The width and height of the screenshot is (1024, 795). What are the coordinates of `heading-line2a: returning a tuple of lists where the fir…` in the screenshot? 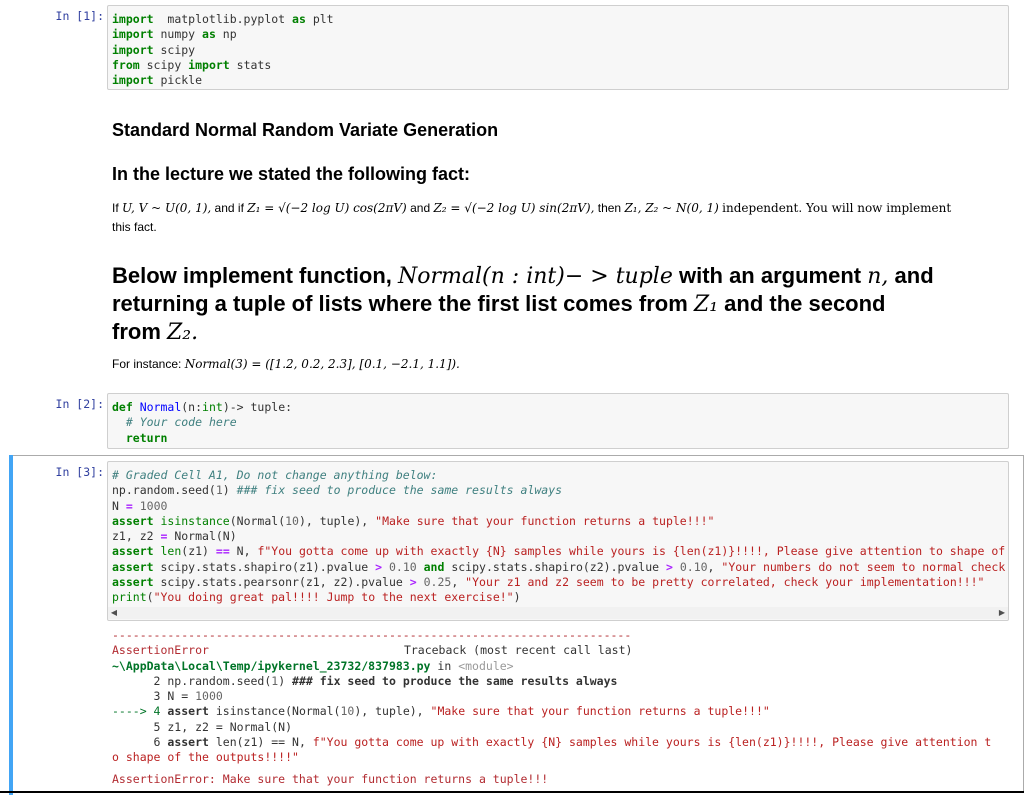 It's located at (400, 303).